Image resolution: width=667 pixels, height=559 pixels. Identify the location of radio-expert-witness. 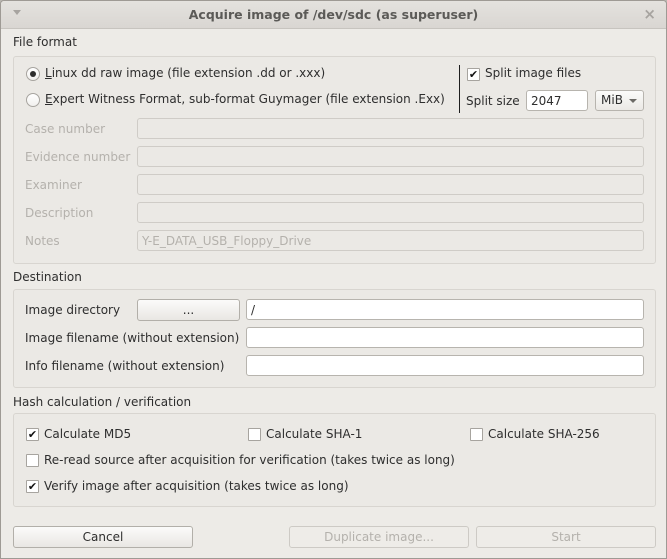
(33, 100).